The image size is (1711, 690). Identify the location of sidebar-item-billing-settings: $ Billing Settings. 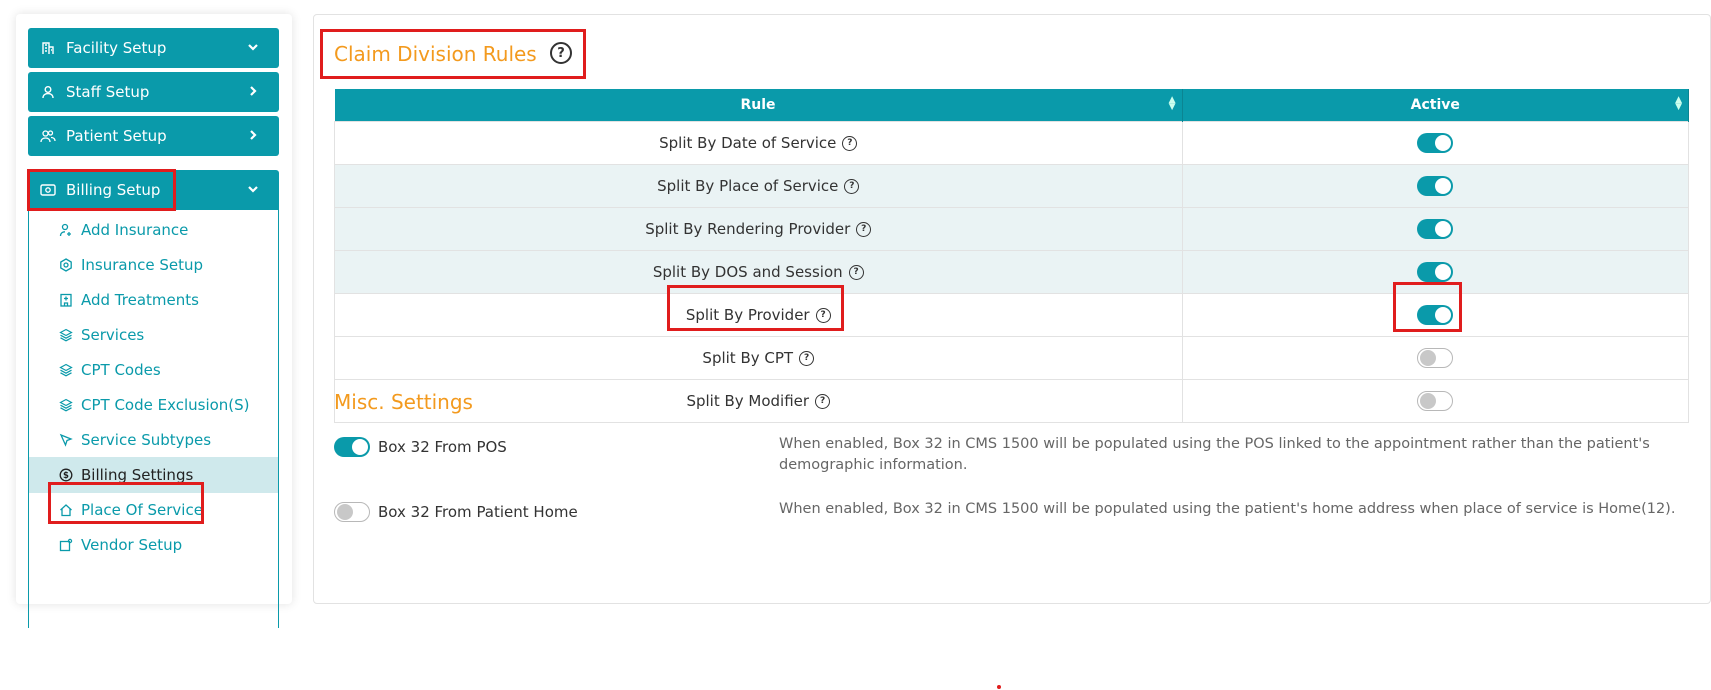
(153, 475).